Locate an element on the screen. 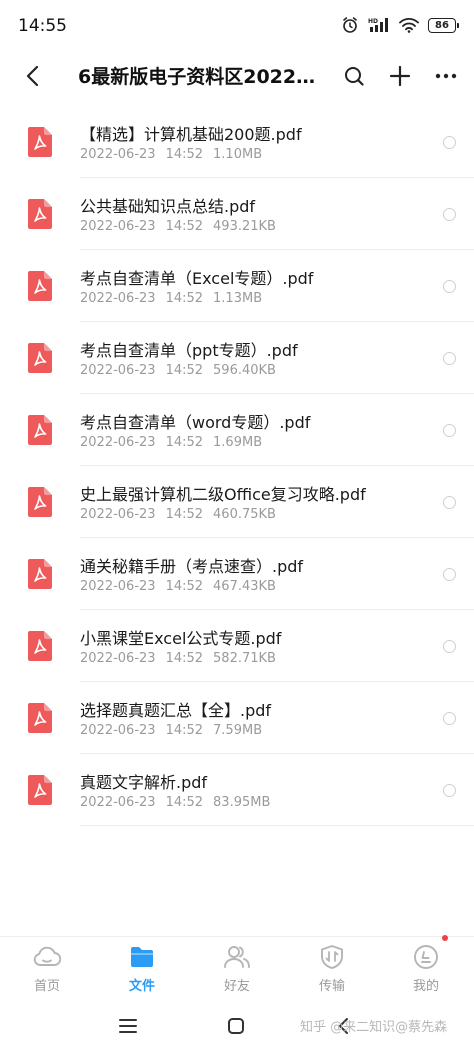 The image size is (474, 1053). back-icon is located at coordinates (32, 76).